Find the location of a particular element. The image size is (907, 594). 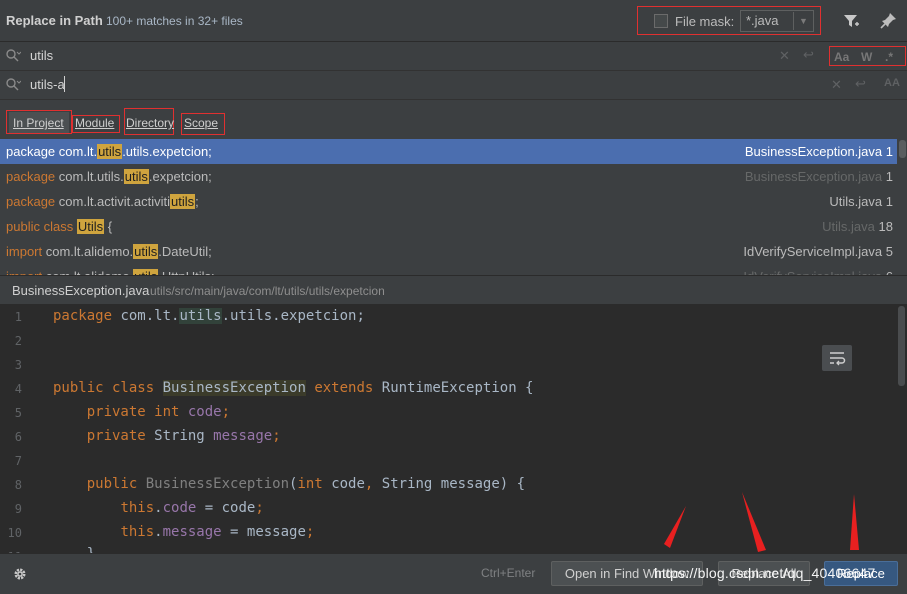

dialog-title: Replace in Path is located at coordinates (54, 20).